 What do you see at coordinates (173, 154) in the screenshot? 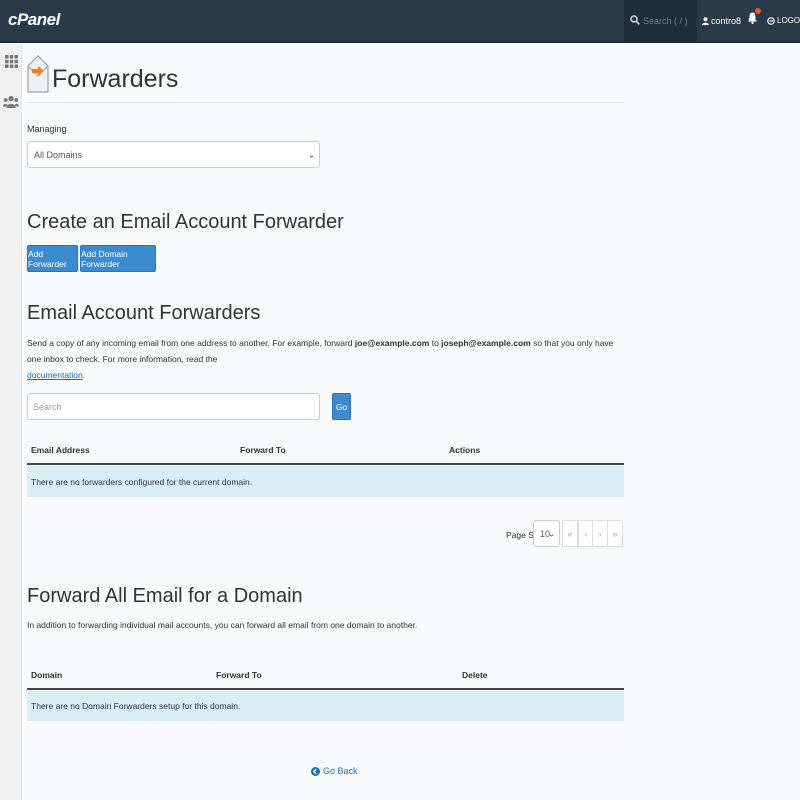
I see `managing-domain-select: All Domains ⌄` at bounding box center [173, 154].